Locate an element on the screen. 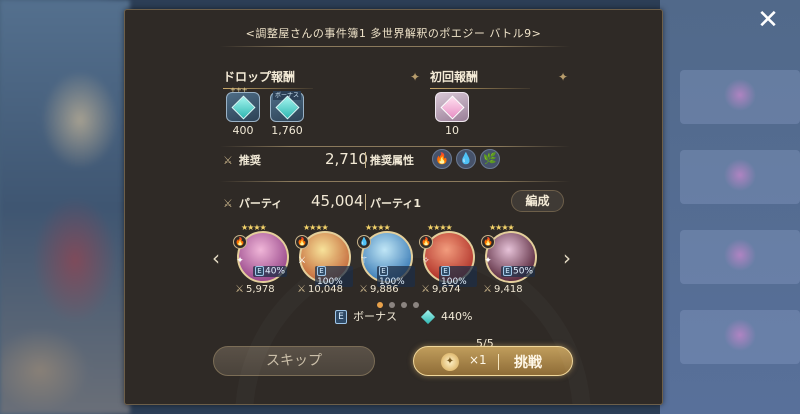 Image resolution: width=800 pixels, height=414 pixels. party-name: パーティ1 is located at coordinates (395, 203).